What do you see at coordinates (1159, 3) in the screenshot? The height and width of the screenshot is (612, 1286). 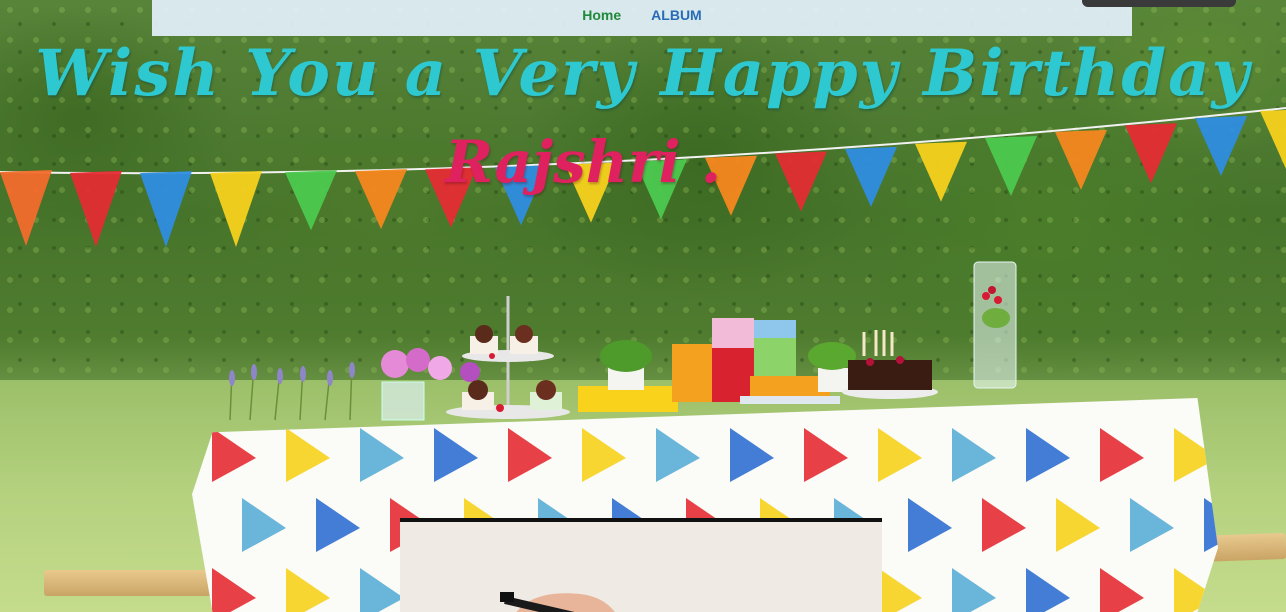 I see `menu-tab` at bounding box center [1159, 3].